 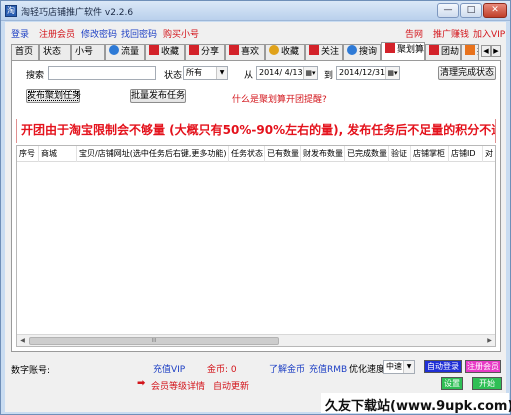 I want to click on speed-select: 中速 ▼, so click(x=399, y=367).